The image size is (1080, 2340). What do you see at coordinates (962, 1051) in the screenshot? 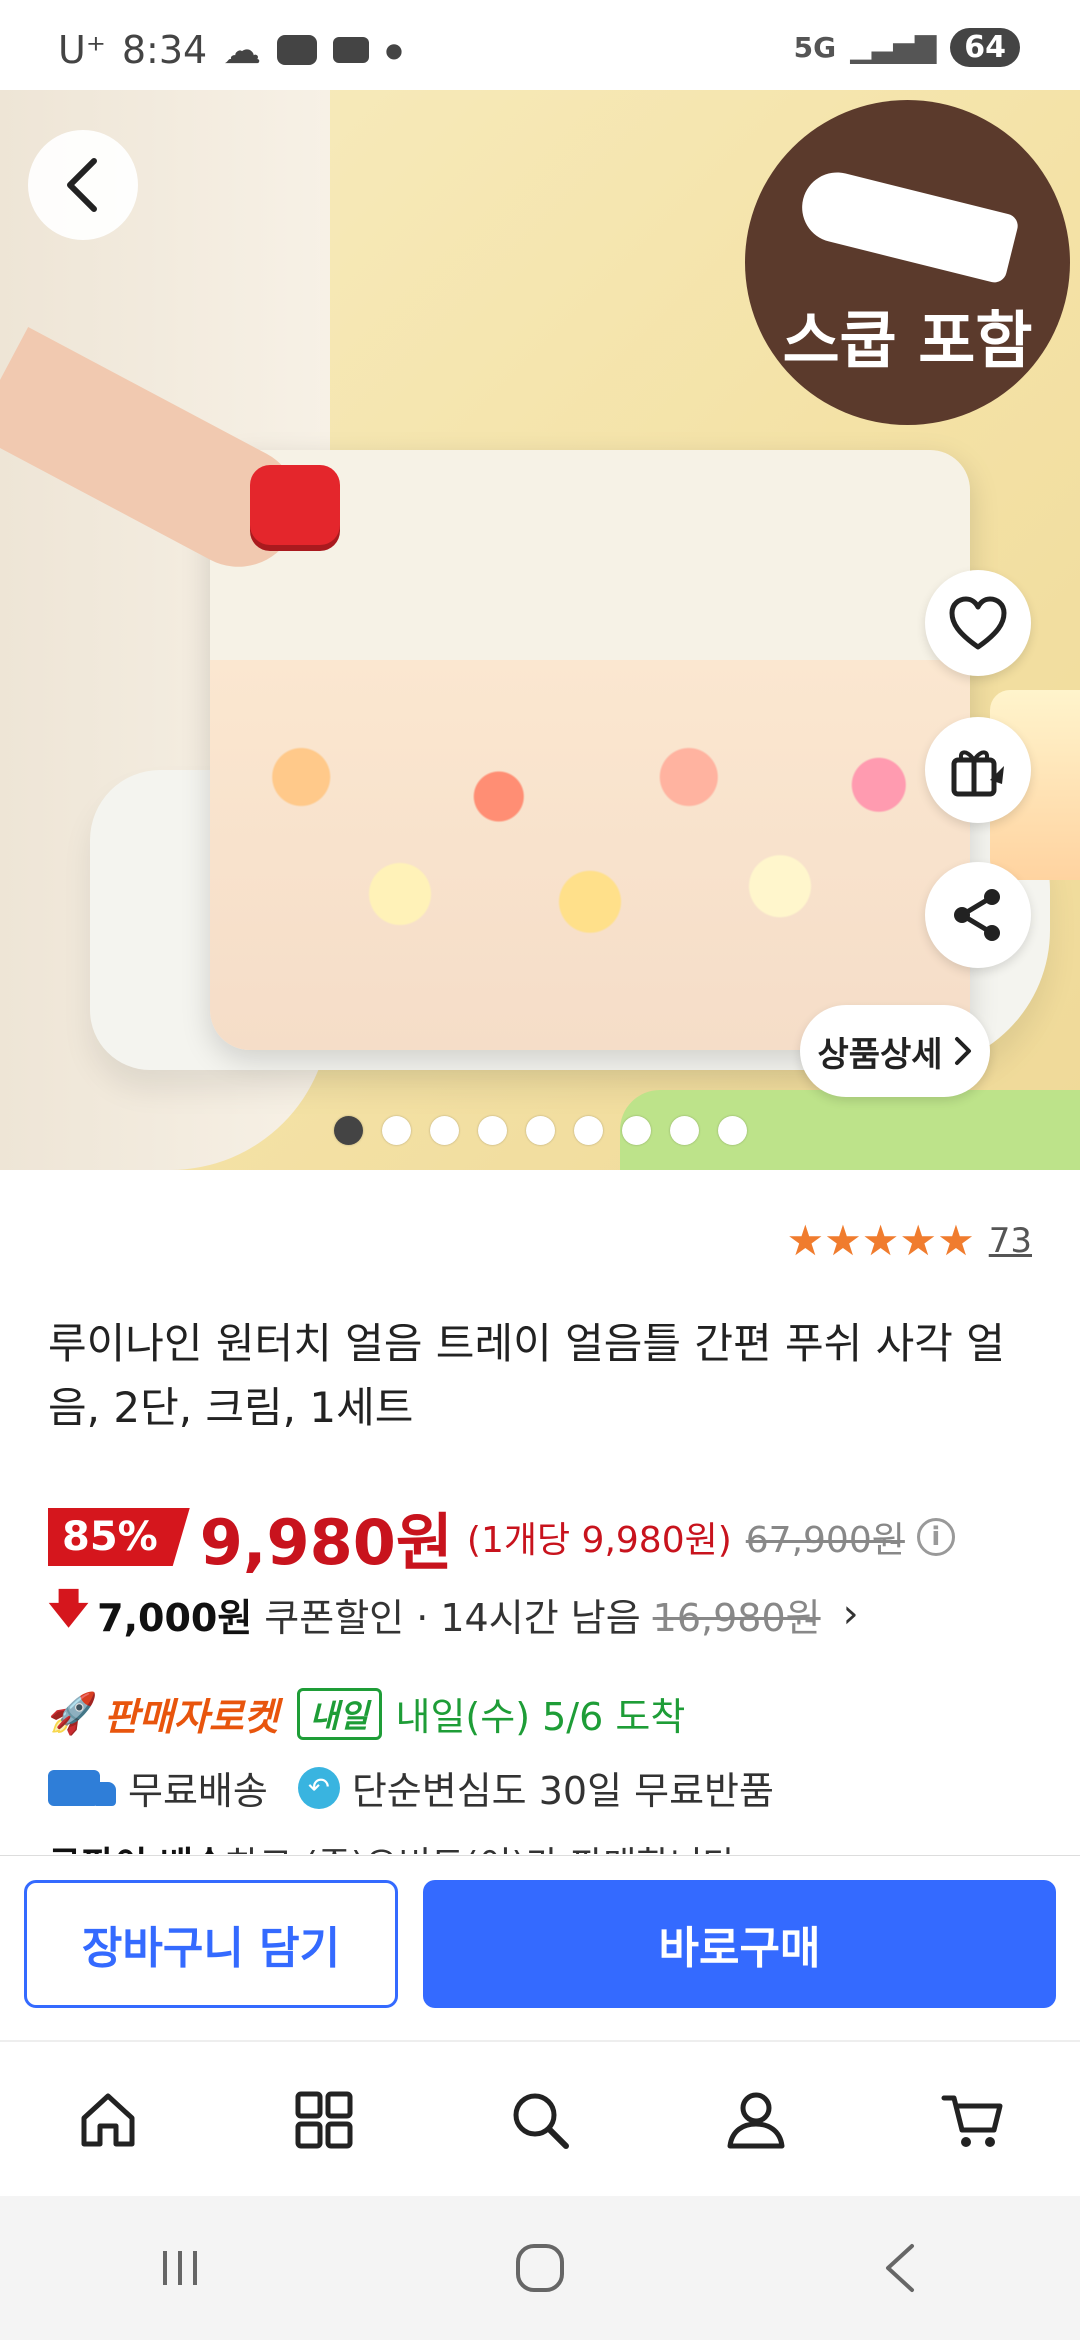
I see `chevron-right-icon` at bounding box center [962, 1051].